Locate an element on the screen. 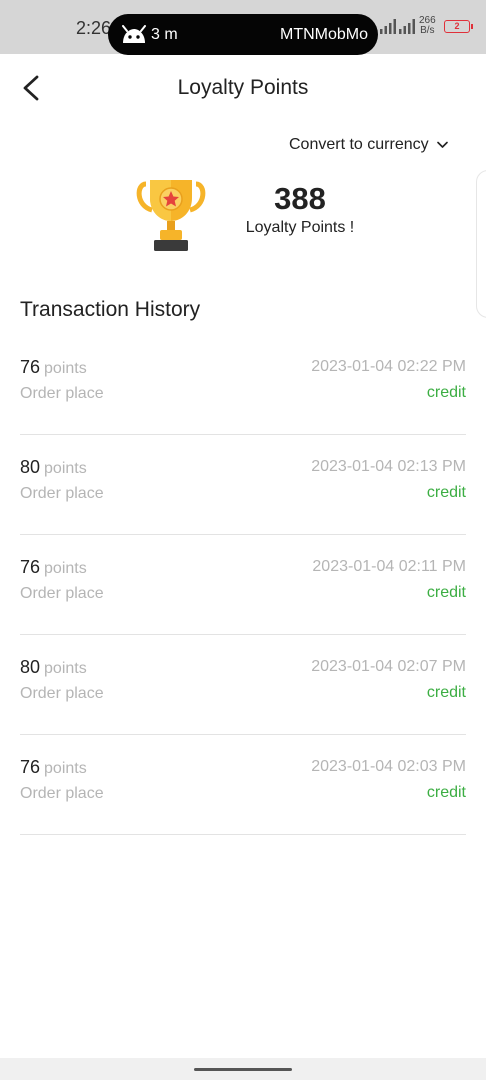 This screenshot has width=486, height=1080. status-time: 2:26 is located at coordinates (94, 28).